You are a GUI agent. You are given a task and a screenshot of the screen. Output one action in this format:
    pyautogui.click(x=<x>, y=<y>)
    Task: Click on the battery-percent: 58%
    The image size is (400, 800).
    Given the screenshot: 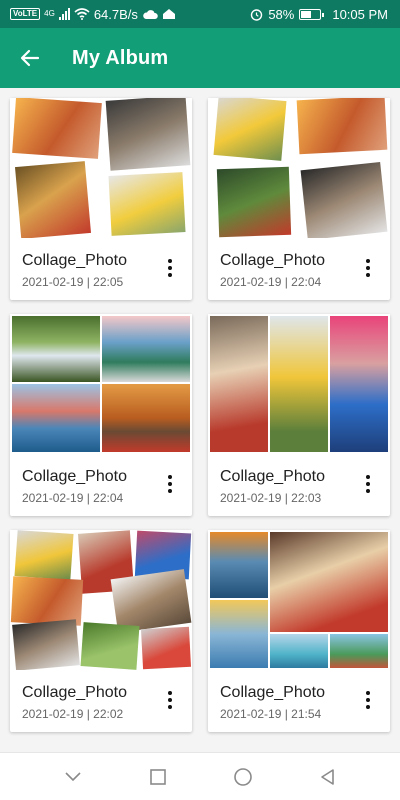 What is the action you would take?
    pyautogui.click(x=281, y=14)
    